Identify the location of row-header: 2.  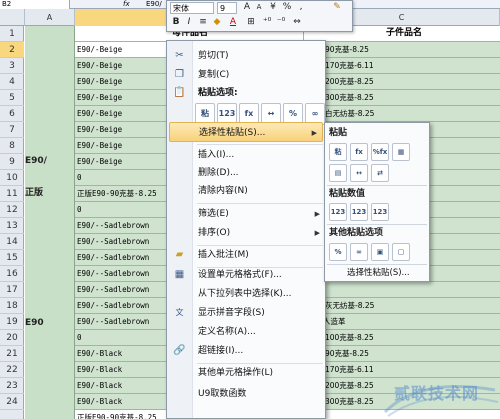
(12, 50).